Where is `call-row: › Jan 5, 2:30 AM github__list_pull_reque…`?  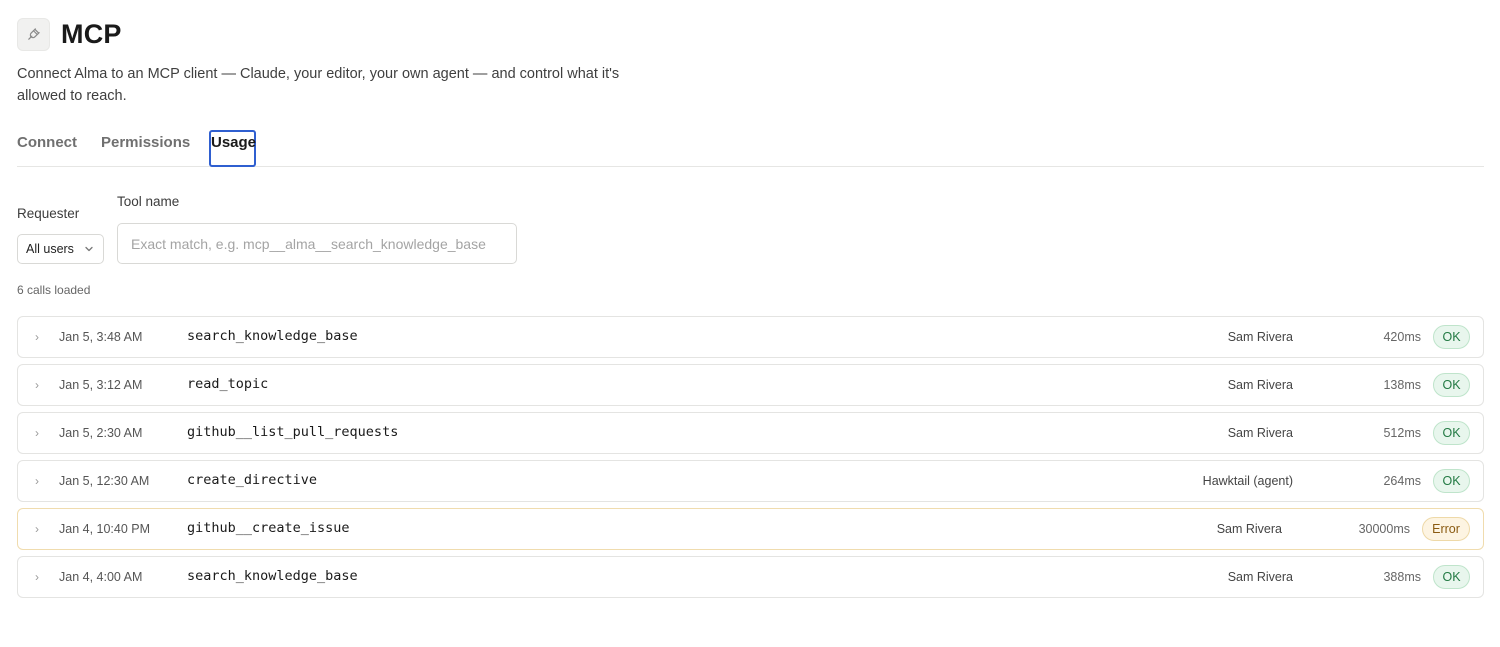
call-row: › Jan 5, 2:30 AM github__list_pull_reque… is located at coordinates (750, 433).